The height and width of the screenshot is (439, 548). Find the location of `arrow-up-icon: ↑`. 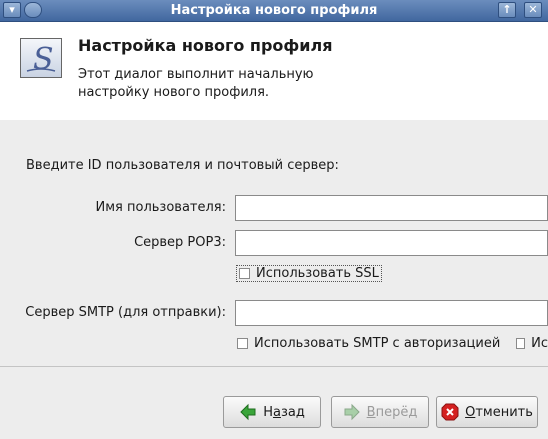

arrow-up-icon: ↑ is located at coordinates (507, 9).